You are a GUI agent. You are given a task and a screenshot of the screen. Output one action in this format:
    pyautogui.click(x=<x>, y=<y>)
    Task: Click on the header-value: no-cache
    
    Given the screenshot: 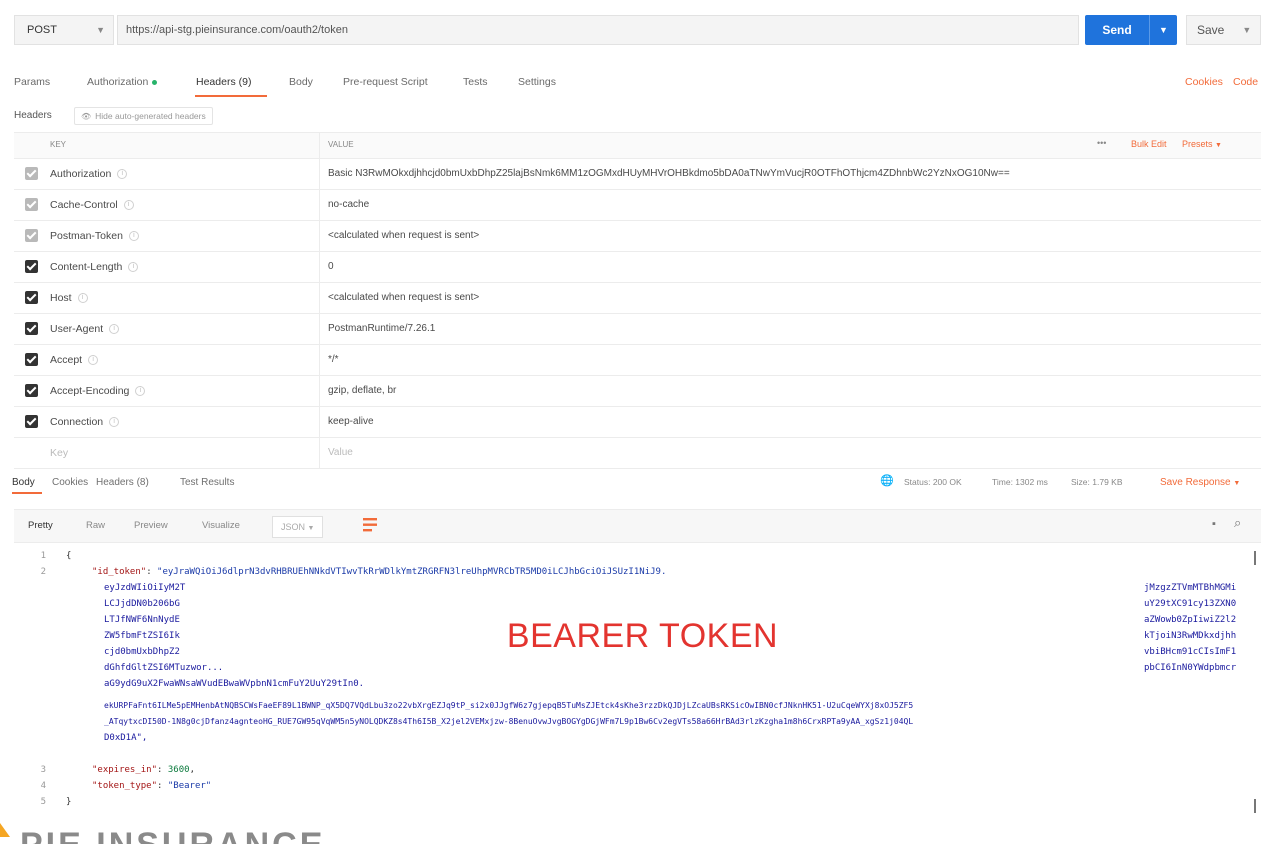 What is the action you would take?
    pyautogui.click(x=788, y=205)
    